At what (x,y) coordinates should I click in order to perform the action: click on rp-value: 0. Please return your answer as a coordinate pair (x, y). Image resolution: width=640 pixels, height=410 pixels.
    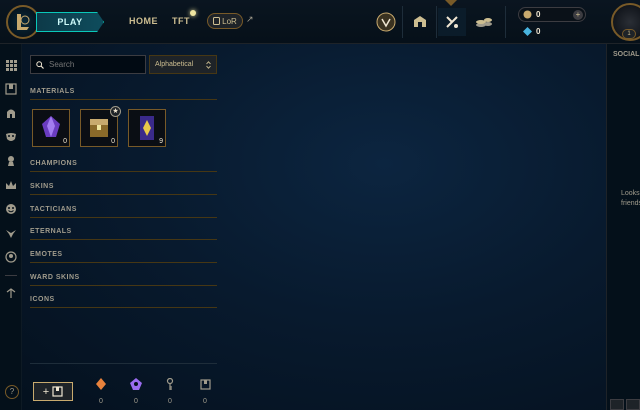
    Looking at the image, I should click on (538, 31).